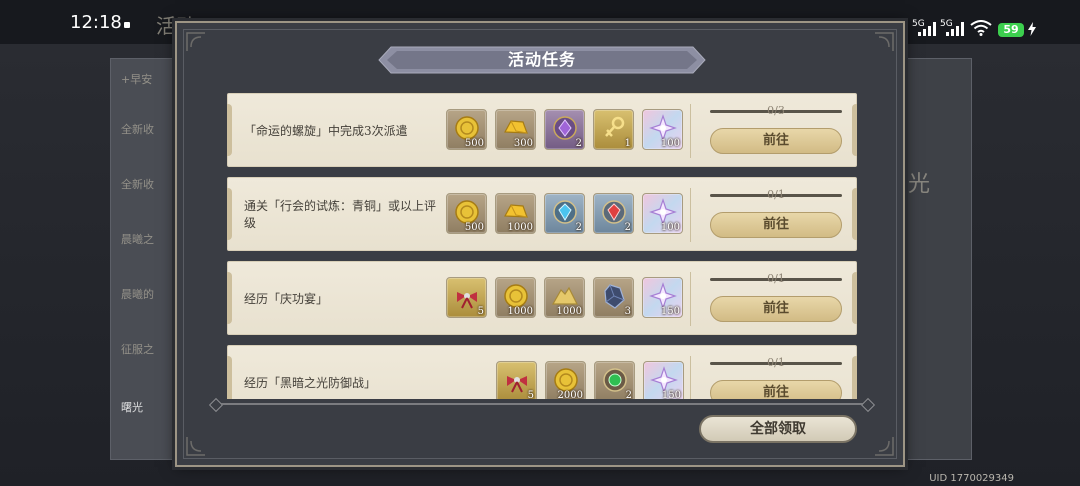  I want to click on task-row: 通关「行会的试炼：青铜」或以上评级 500 1000 2 2 100 0/1 前往, so click(542, 214).